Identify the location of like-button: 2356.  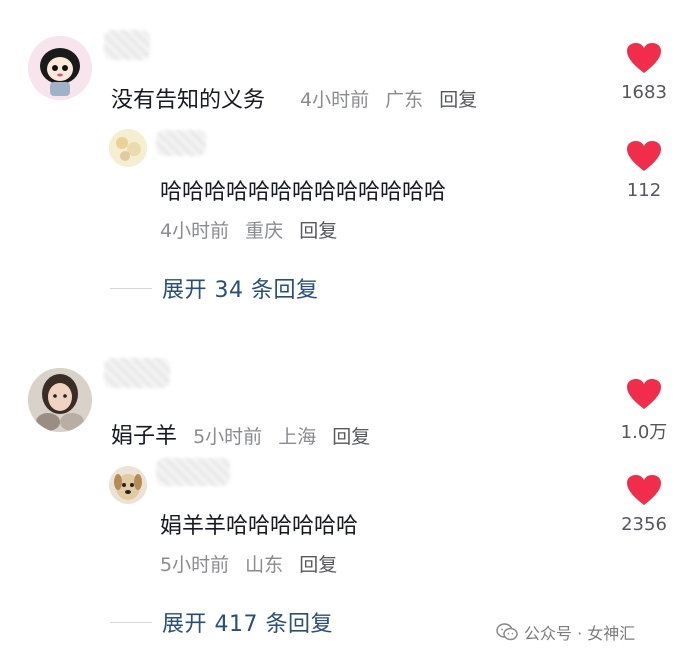
(644, 504).